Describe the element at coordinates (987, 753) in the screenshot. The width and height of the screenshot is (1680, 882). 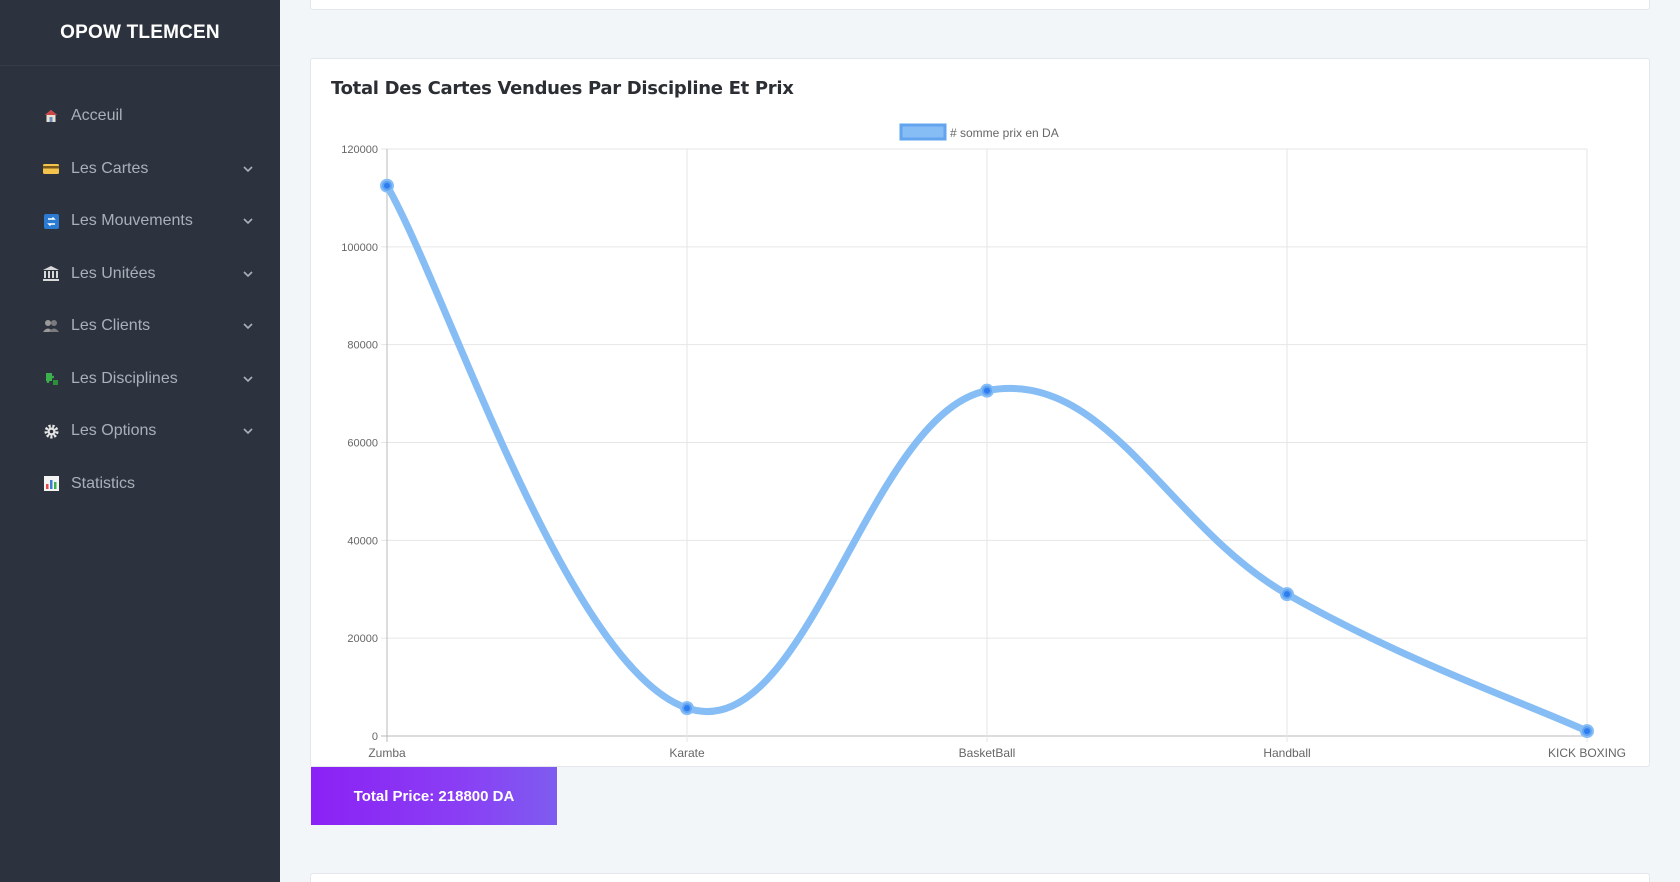
I see `x-tick-label: BasketBall` at that location.